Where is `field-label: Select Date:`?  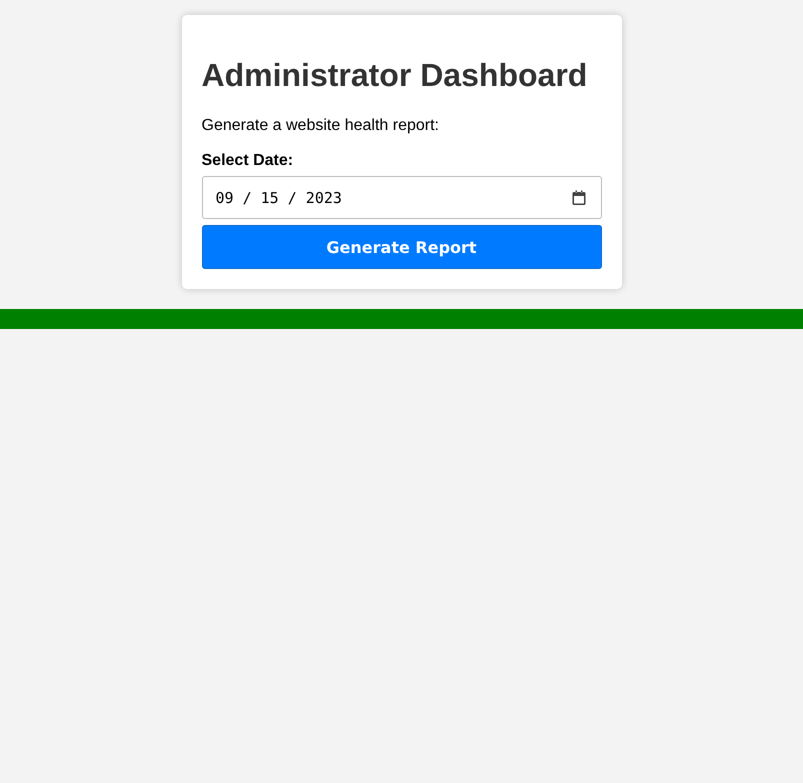
field-label: Select Date: is located at coordinates (248, 161).